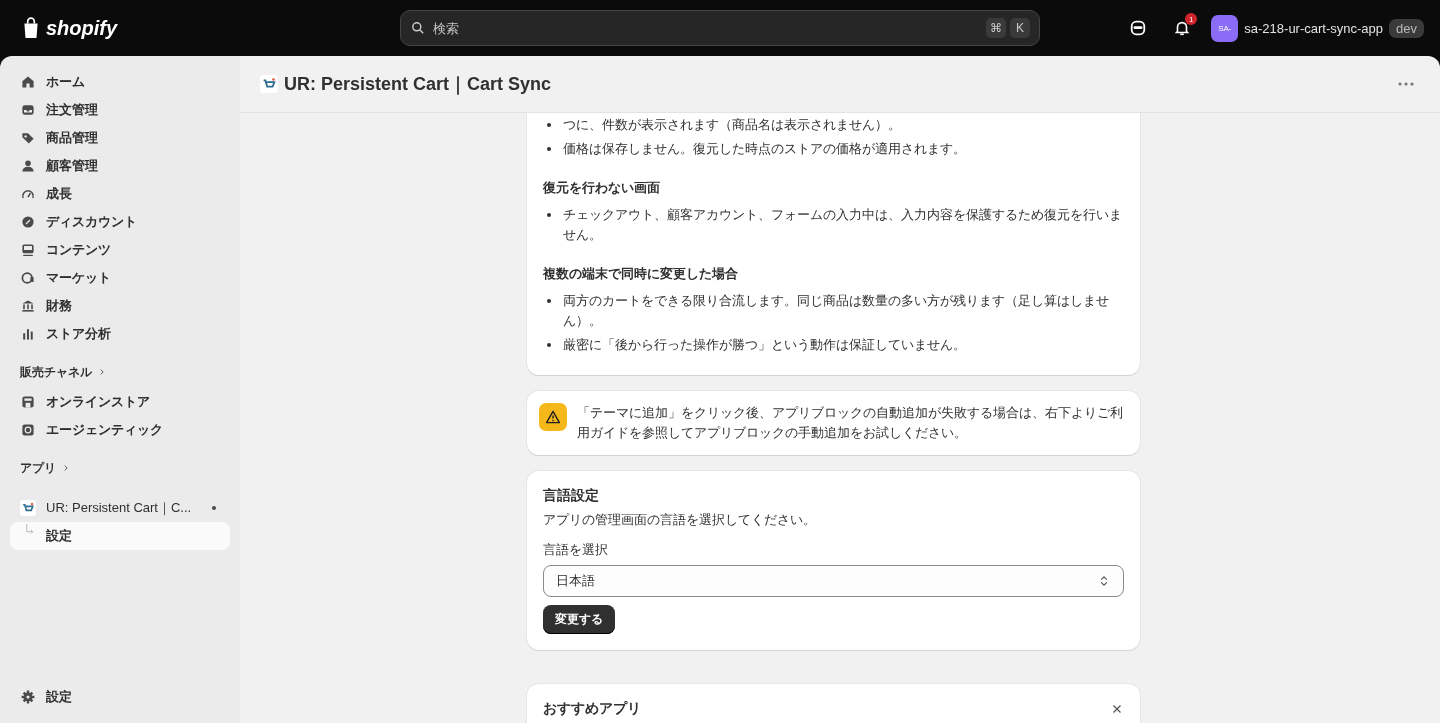 This screenshot has width=1440, height=723. Describe the element at coordinates (120, 372) in the screenshot. I see `section-heading-link: 販売チャネル` at that location.